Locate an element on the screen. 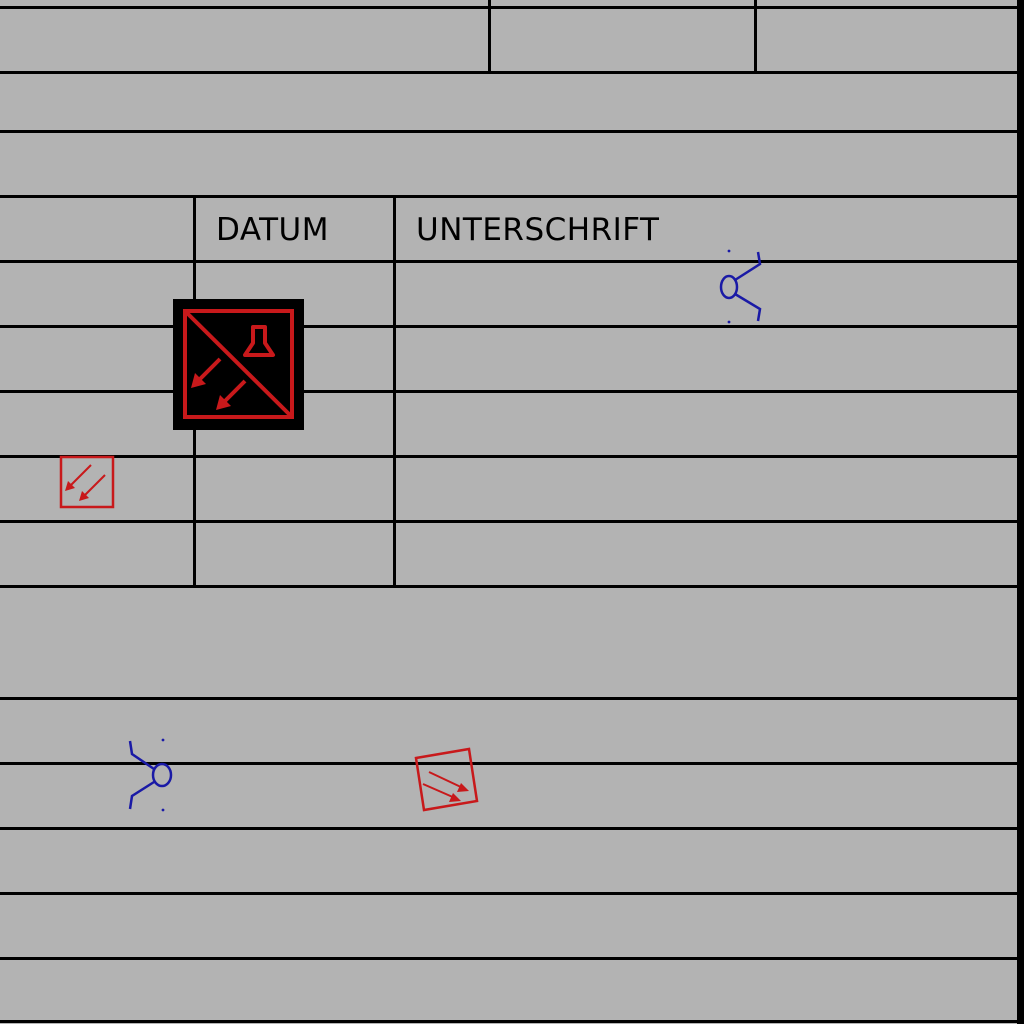 The image size is (1024, 1024). electrical-hazard-symbol-icon is located at coordinates (238, 364).